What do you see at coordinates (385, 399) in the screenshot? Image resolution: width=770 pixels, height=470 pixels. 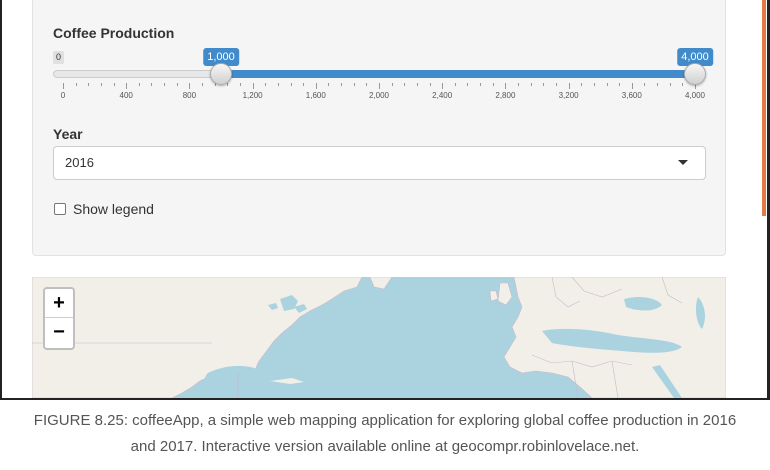 I see `frame-border-bottom` at bounding box center [385, 399].